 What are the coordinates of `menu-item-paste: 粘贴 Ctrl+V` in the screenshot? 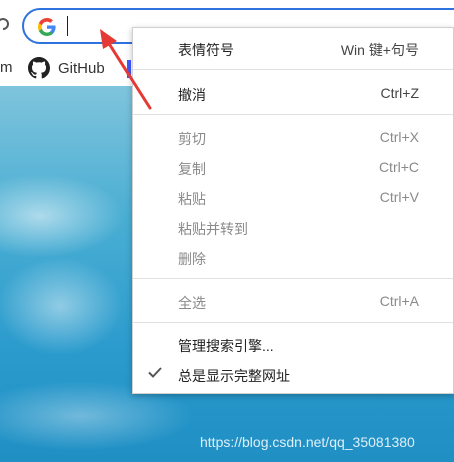 It's located at (293, 197).